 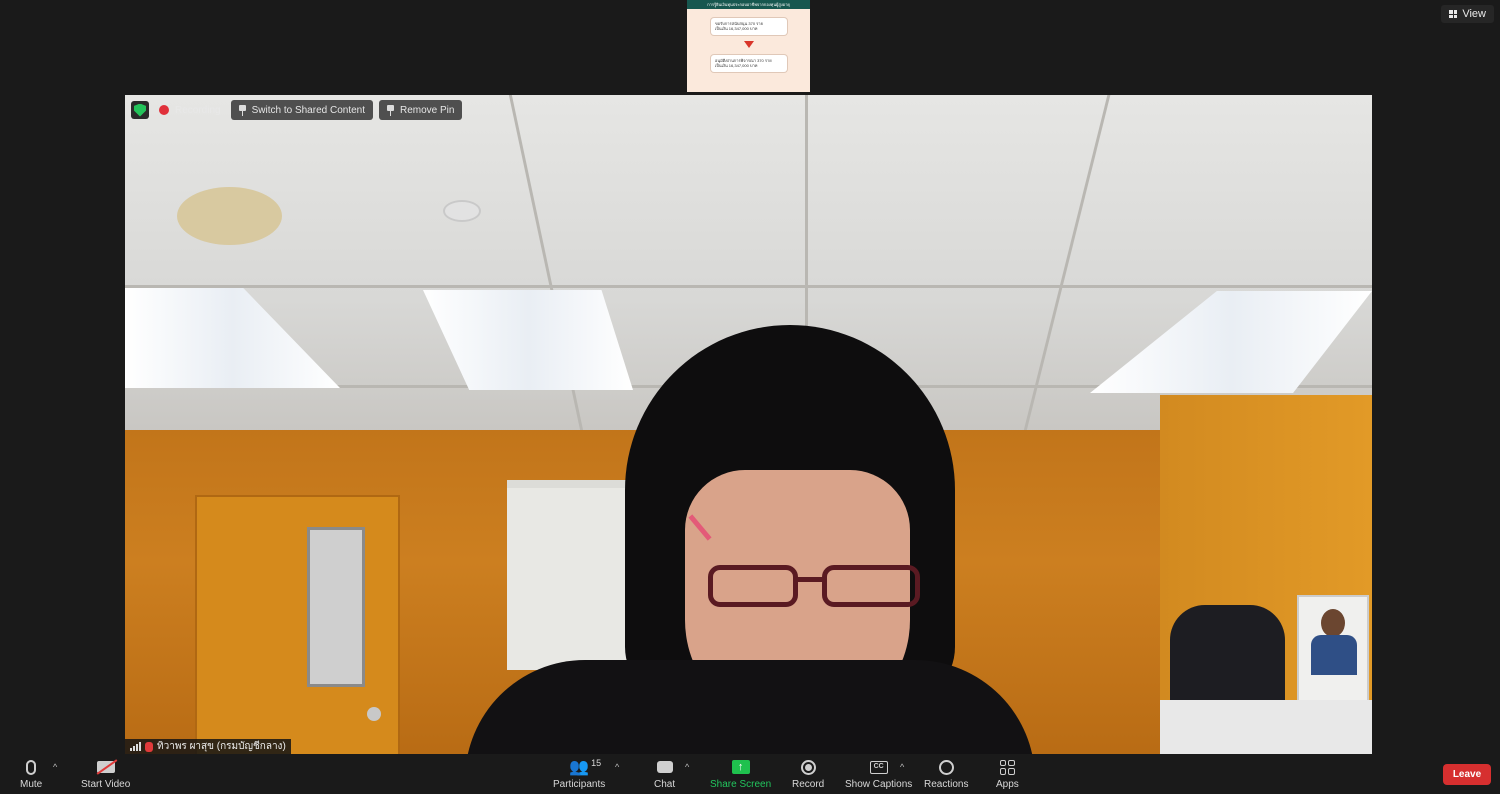 I want to click on start-video-label: Start Video, so click(x=106, y=784).